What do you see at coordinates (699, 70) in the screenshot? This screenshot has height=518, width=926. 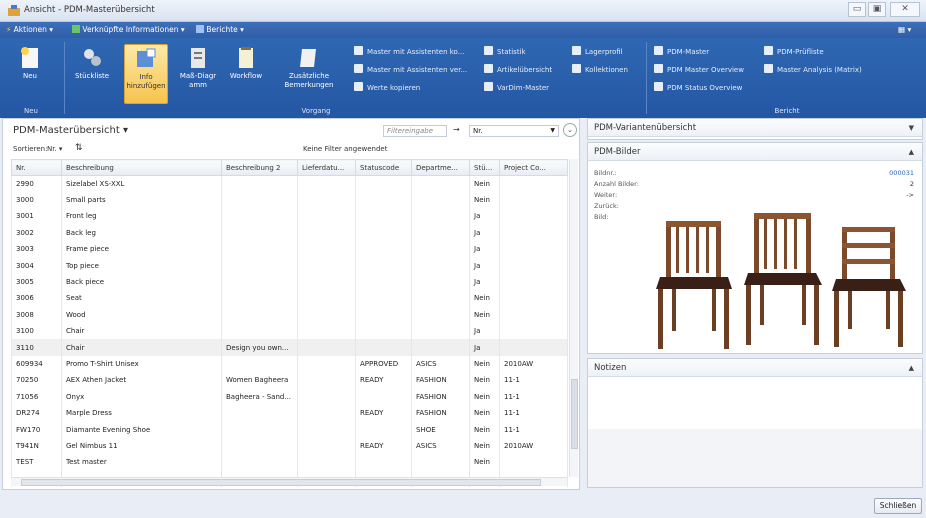 I see `pdm-master-overview-report: PDM Master Overview` at bounding box center [699, 70].